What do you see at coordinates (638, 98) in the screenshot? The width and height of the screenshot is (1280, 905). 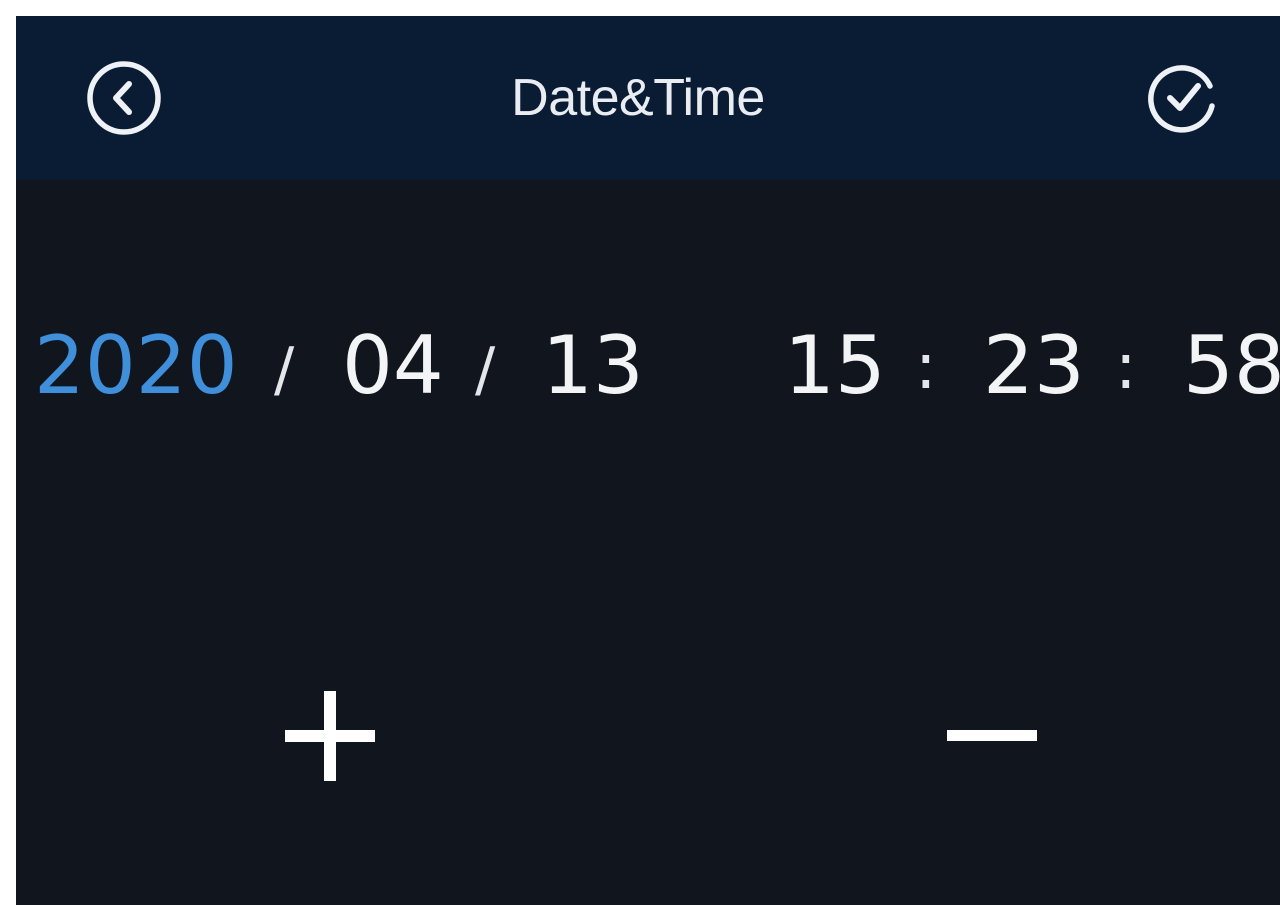 I see `page-title: Date&Time` at bounding box center [638, 98].